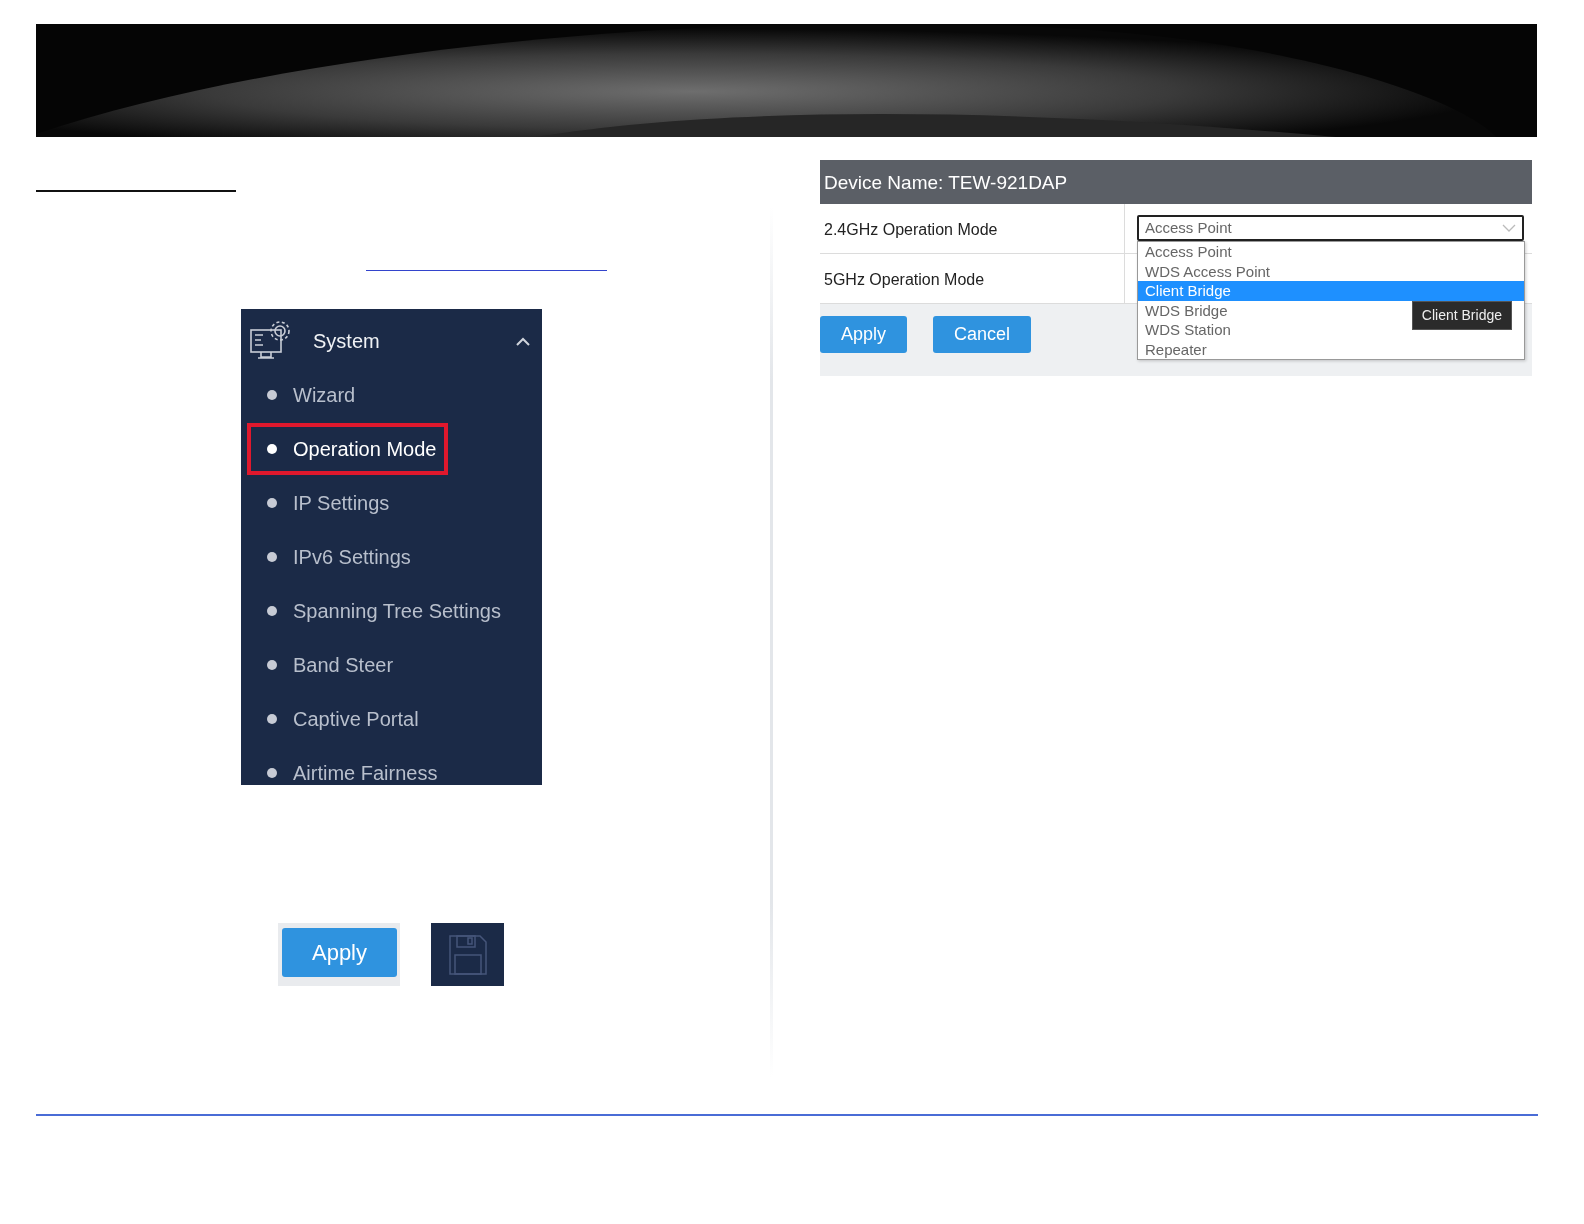 The image size is (1584, 1224). Describe the element at coordinates (348, 766) in the screenshot. I see `sidebar-item: Airtime Fairness` at that location.